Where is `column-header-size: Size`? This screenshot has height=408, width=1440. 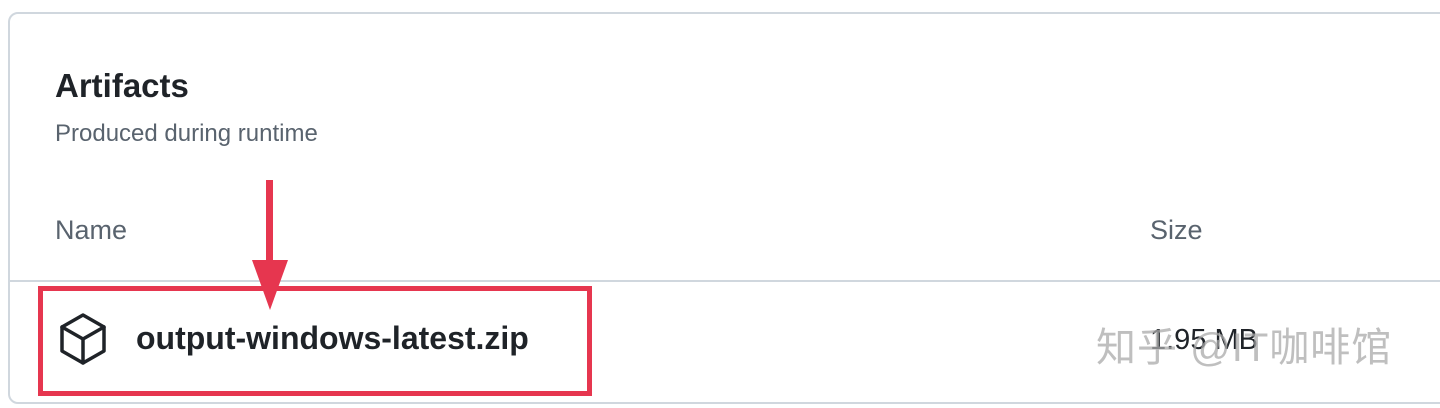 column-header-size: Size is located at coordinates (1176, 230).